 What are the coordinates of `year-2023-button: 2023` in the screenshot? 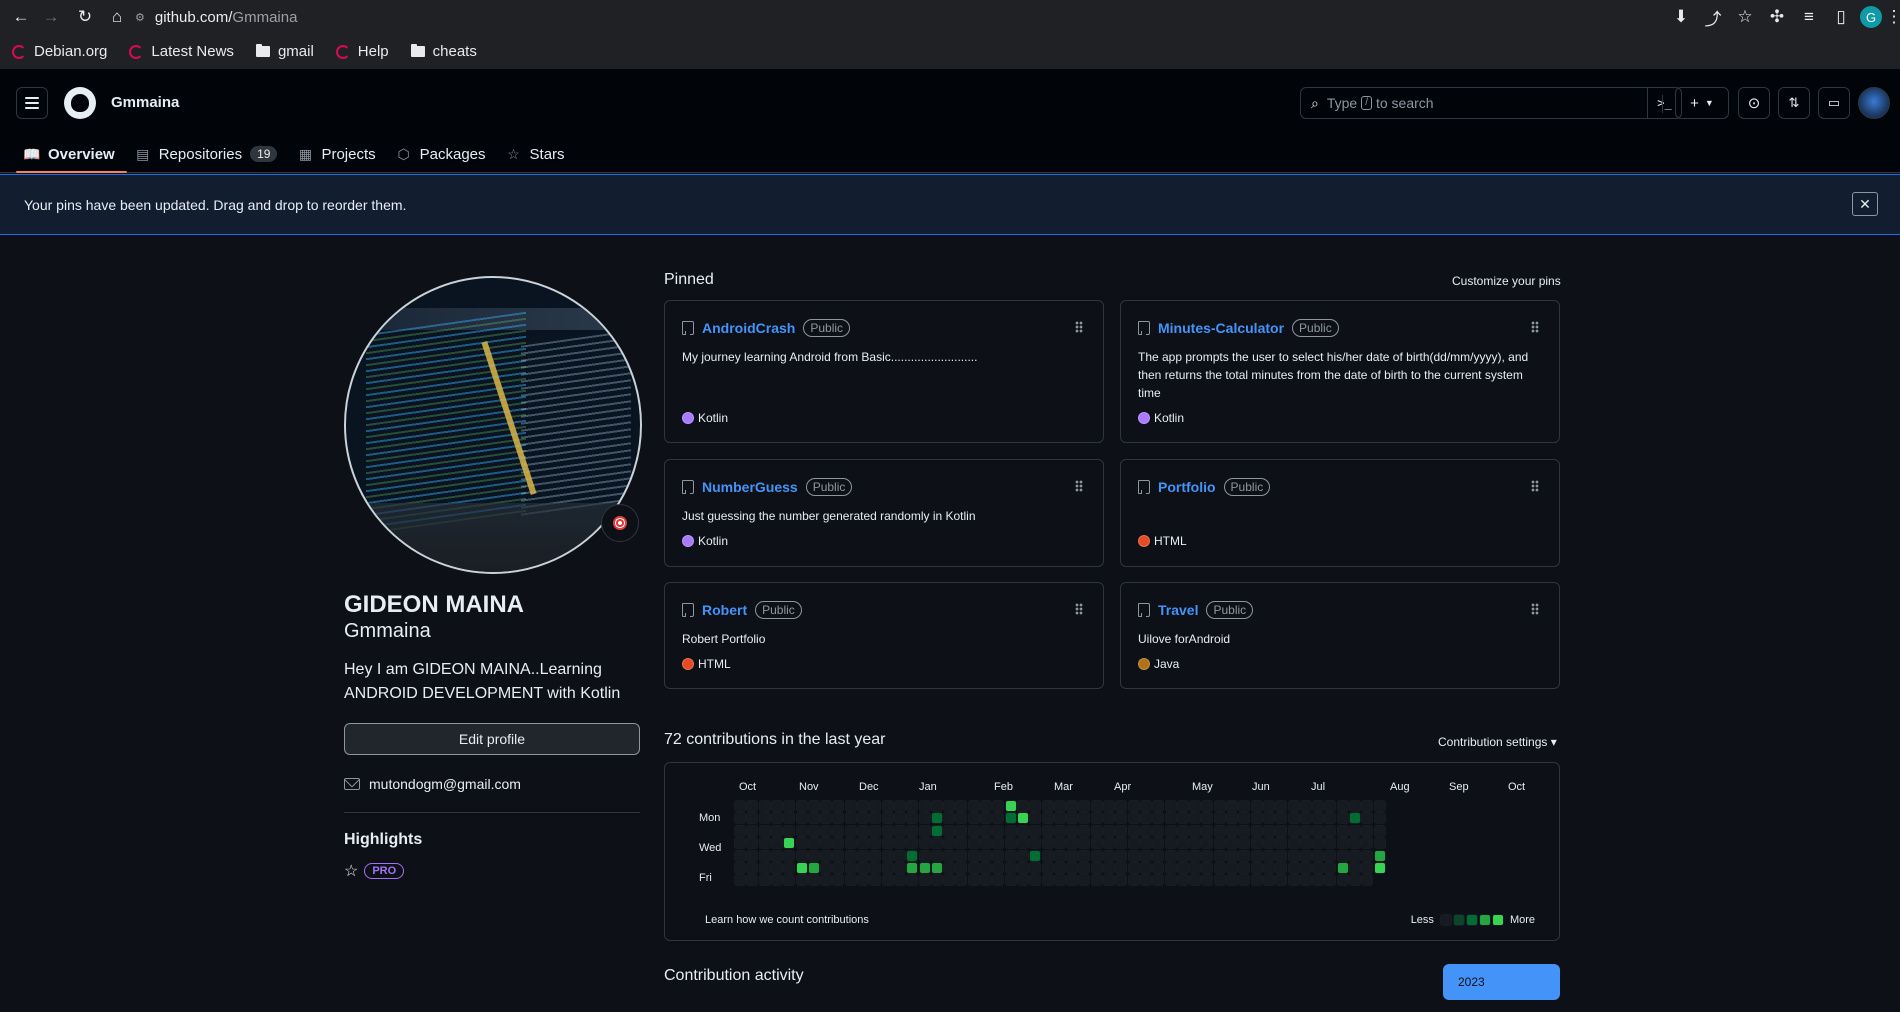 It's located at (1501, 982).